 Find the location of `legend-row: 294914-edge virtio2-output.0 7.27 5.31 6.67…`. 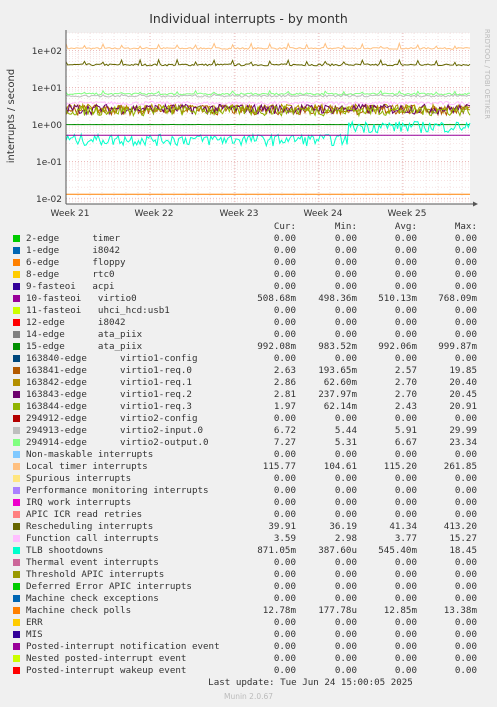

legend-row: 294914-edge virtio2-output.0 7.27 5.31 6.67… is located at coordinates (248, 443).